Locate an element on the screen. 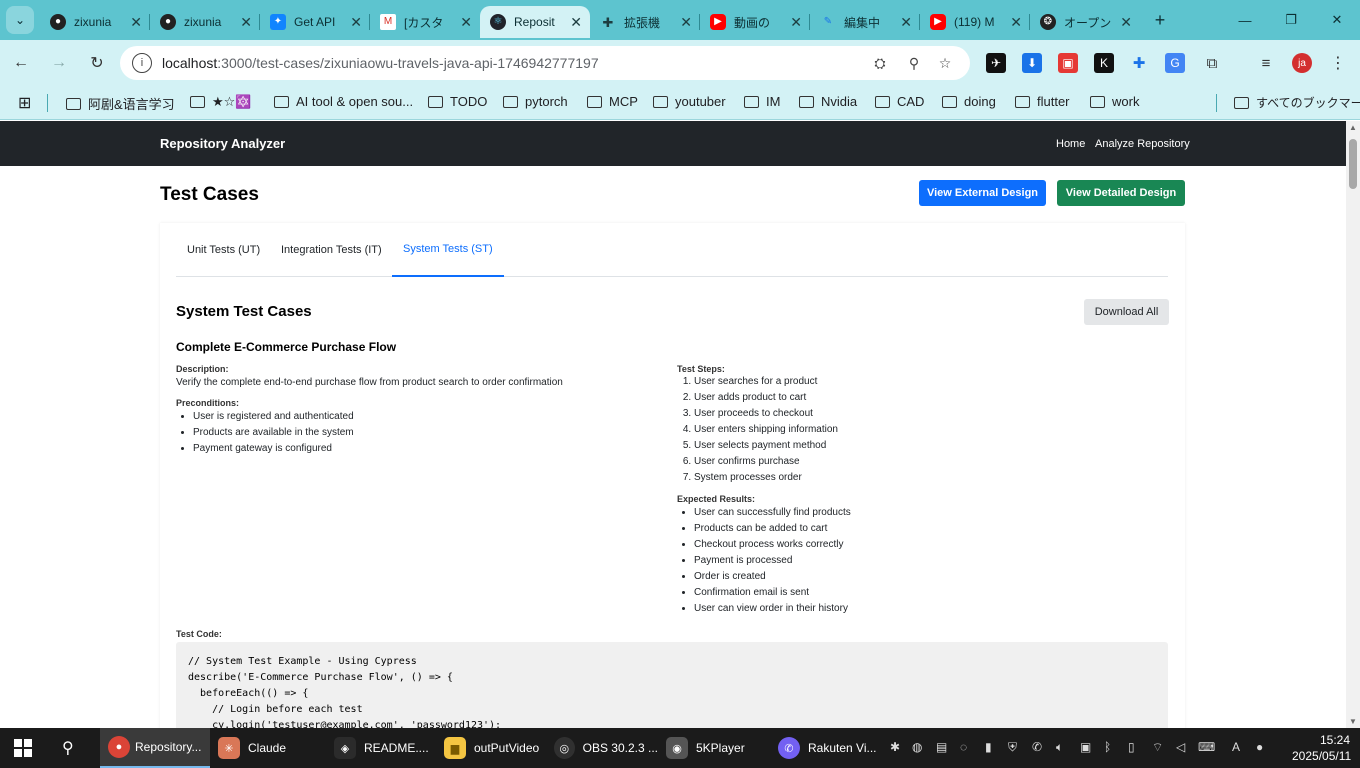 The image size is (1360, 768). volume-icon: 🔈︎ is located at coordinates (1059, 747).